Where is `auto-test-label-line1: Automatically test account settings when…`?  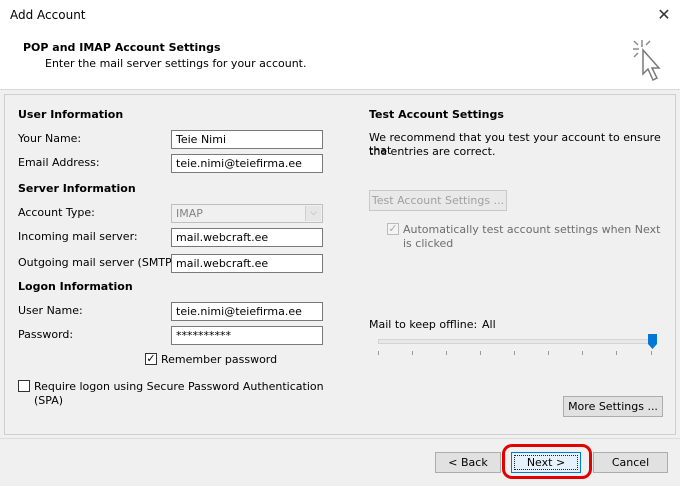 auto-test-label-line1: Automatically test account settings when… is located at coordinates (532, 229).